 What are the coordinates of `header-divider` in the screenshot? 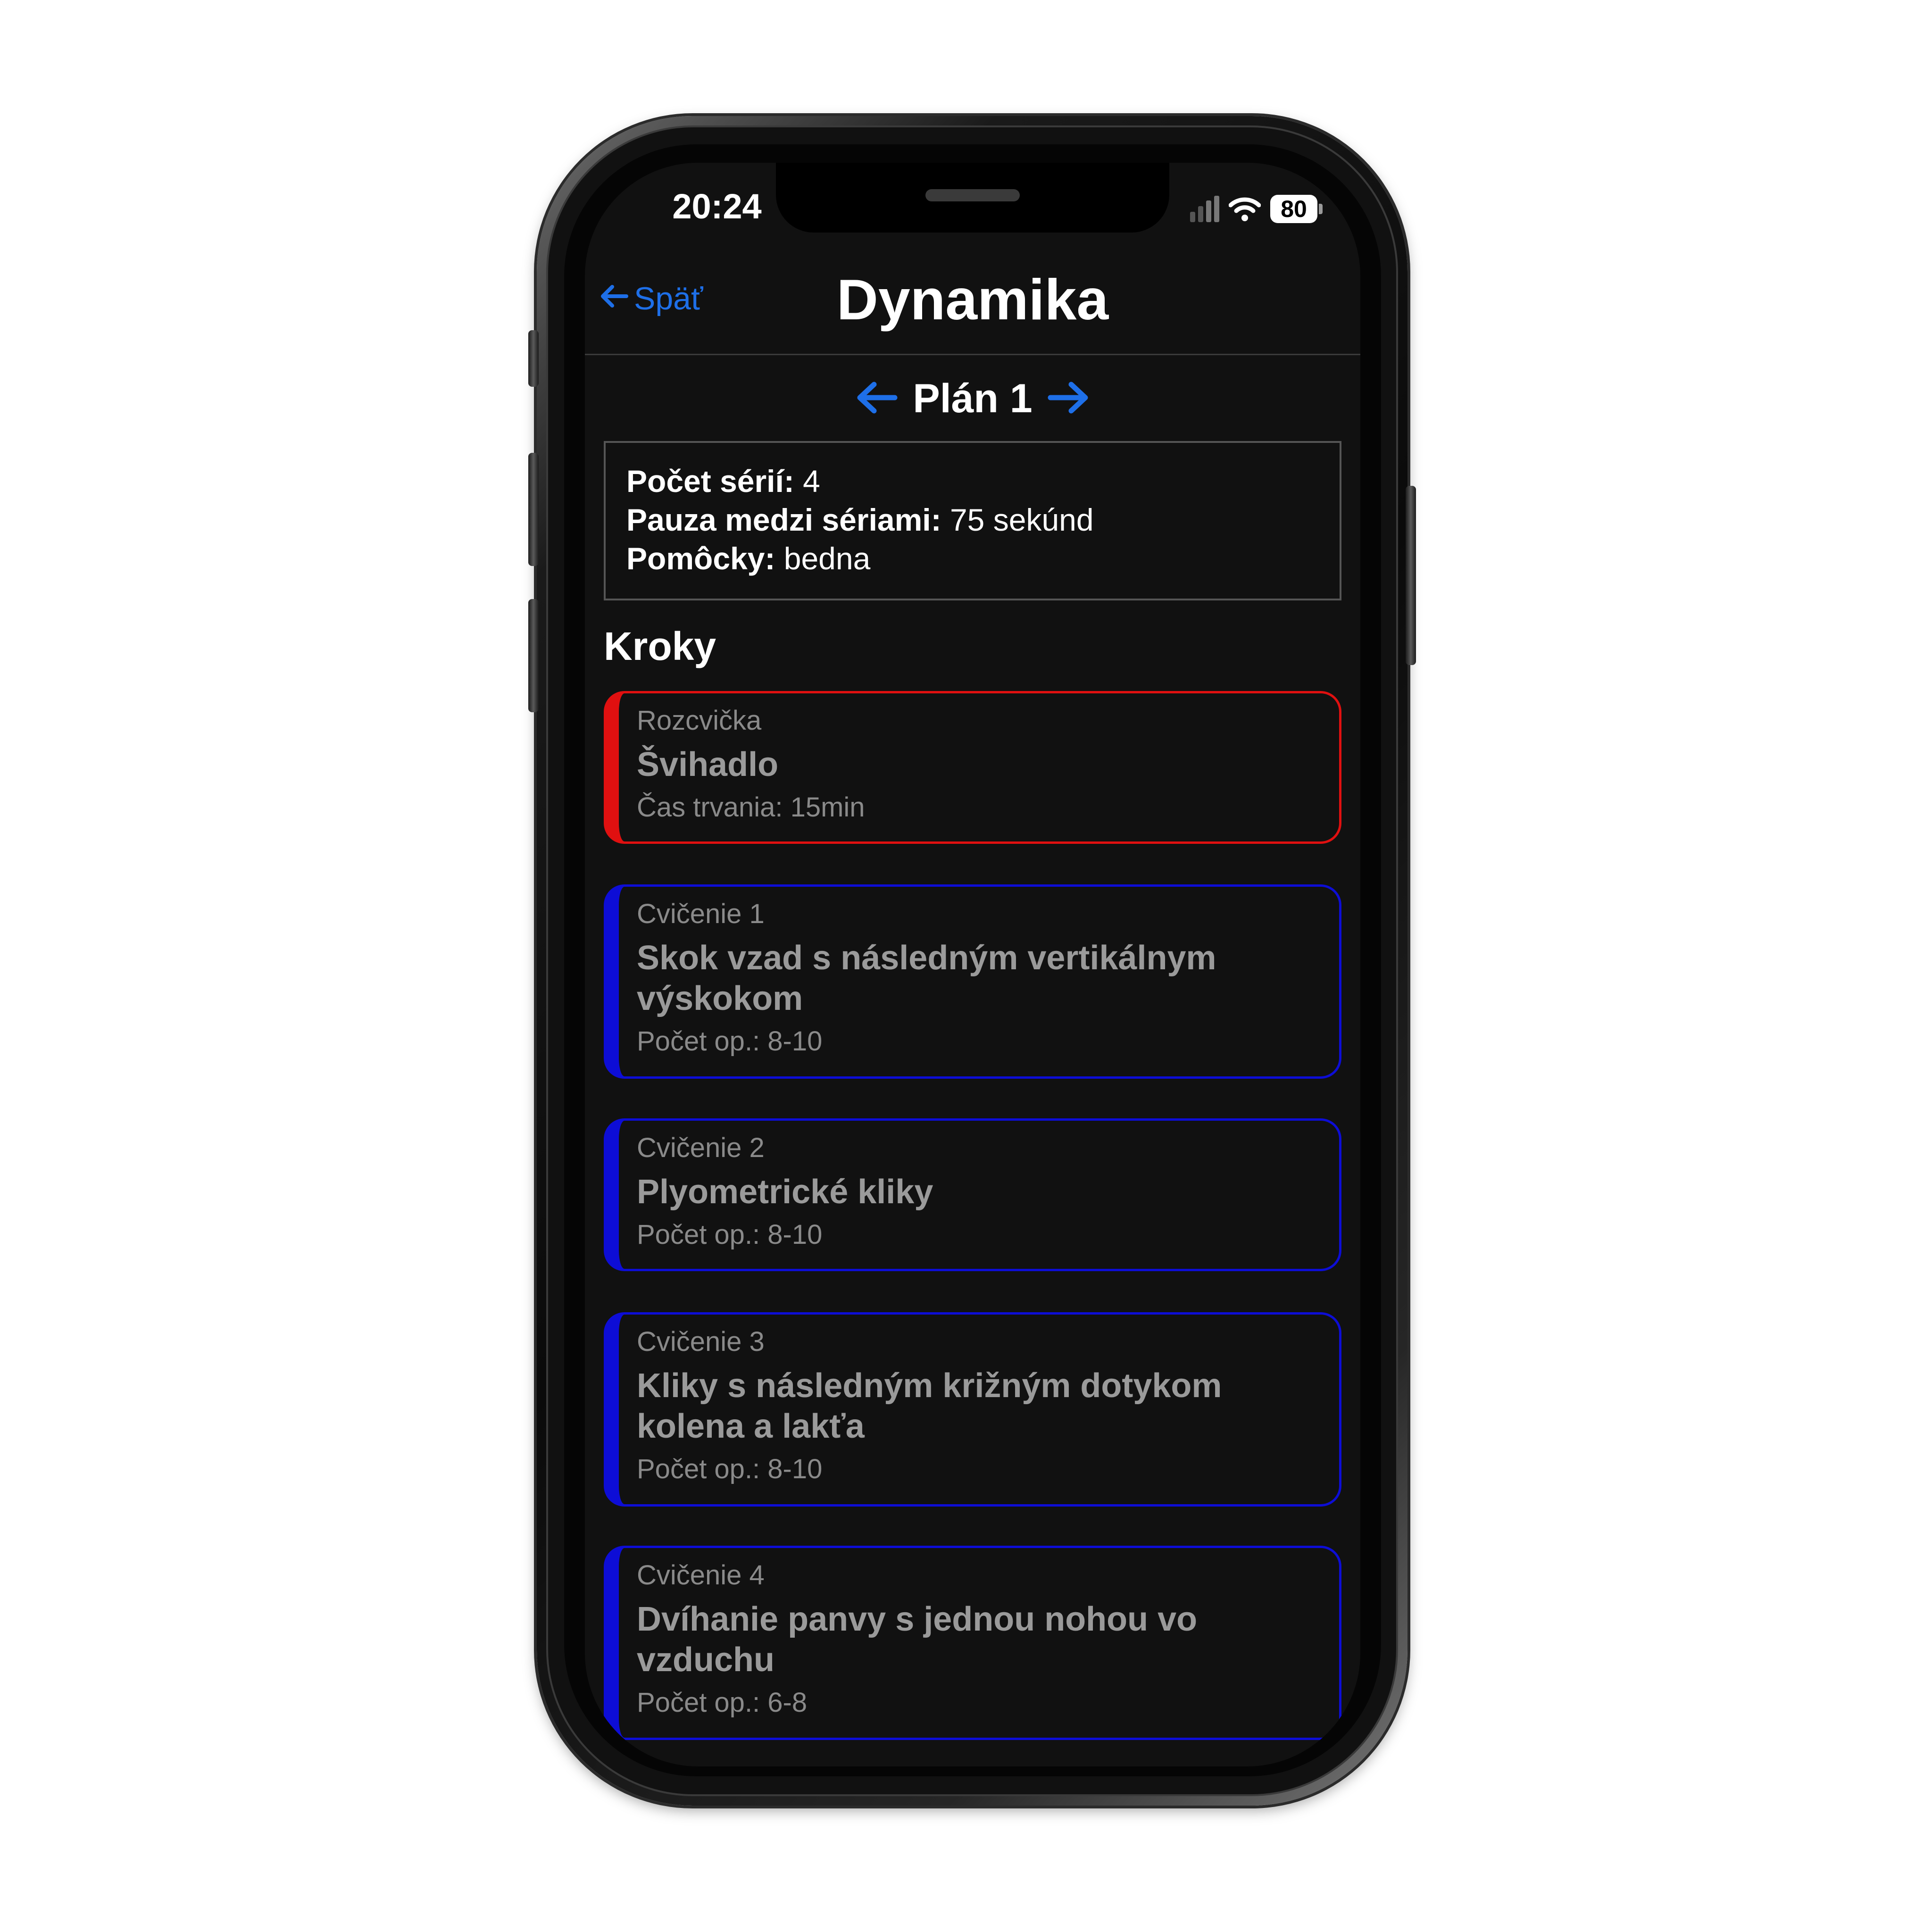 It's located at (972, 355).